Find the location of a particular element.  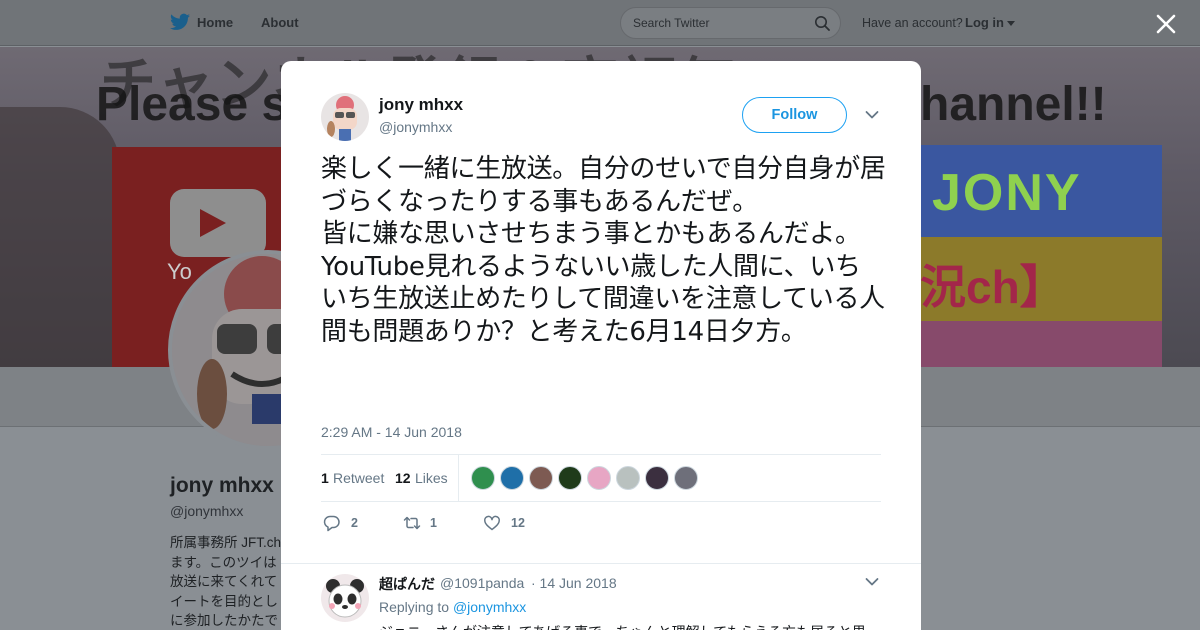

banner-channel-text: 況ch】 is located at coordinates (993, 287).